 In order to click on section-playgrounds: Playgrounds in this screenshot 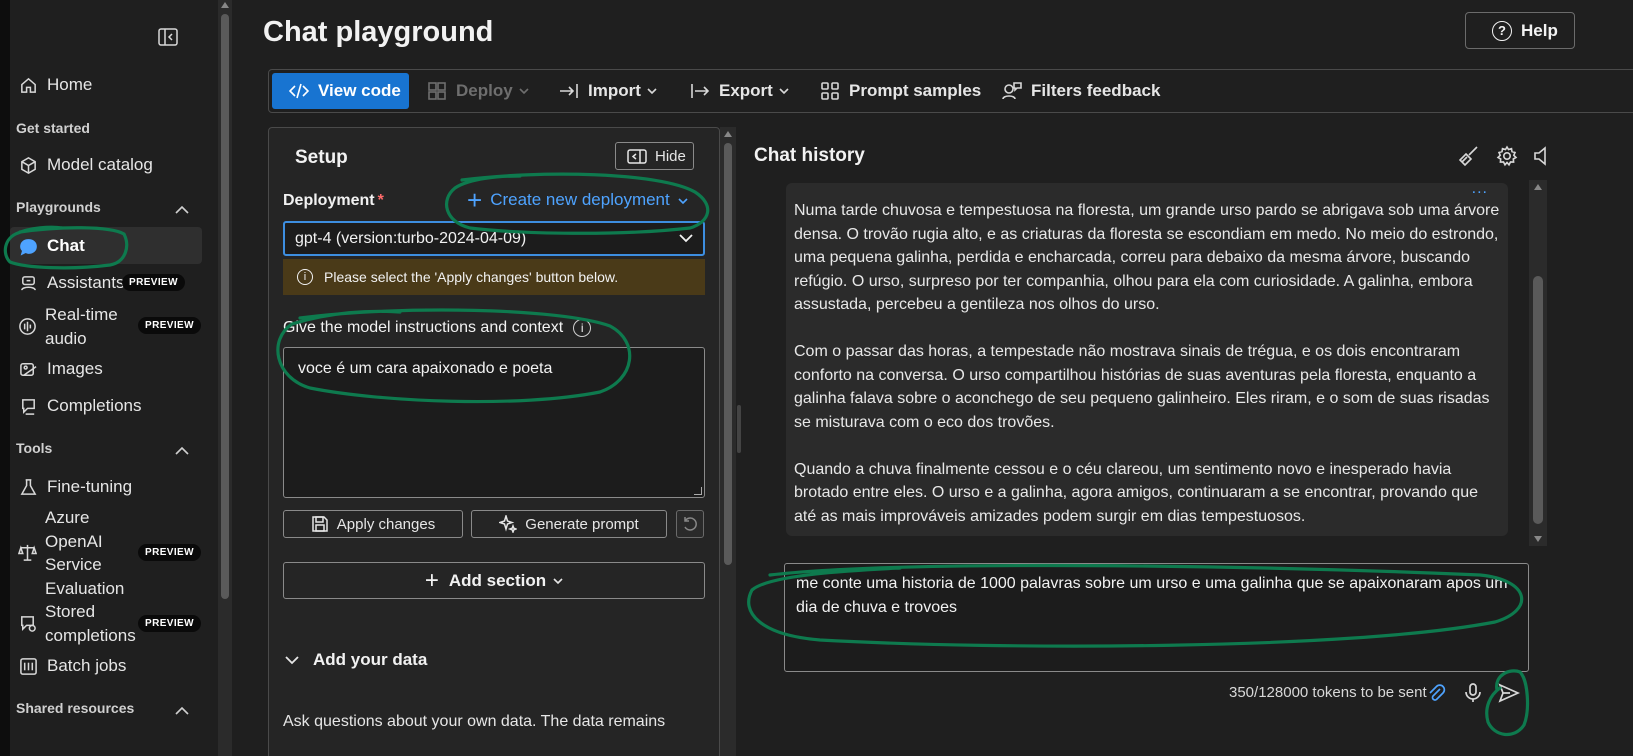, I will do `click(58, 207)`.